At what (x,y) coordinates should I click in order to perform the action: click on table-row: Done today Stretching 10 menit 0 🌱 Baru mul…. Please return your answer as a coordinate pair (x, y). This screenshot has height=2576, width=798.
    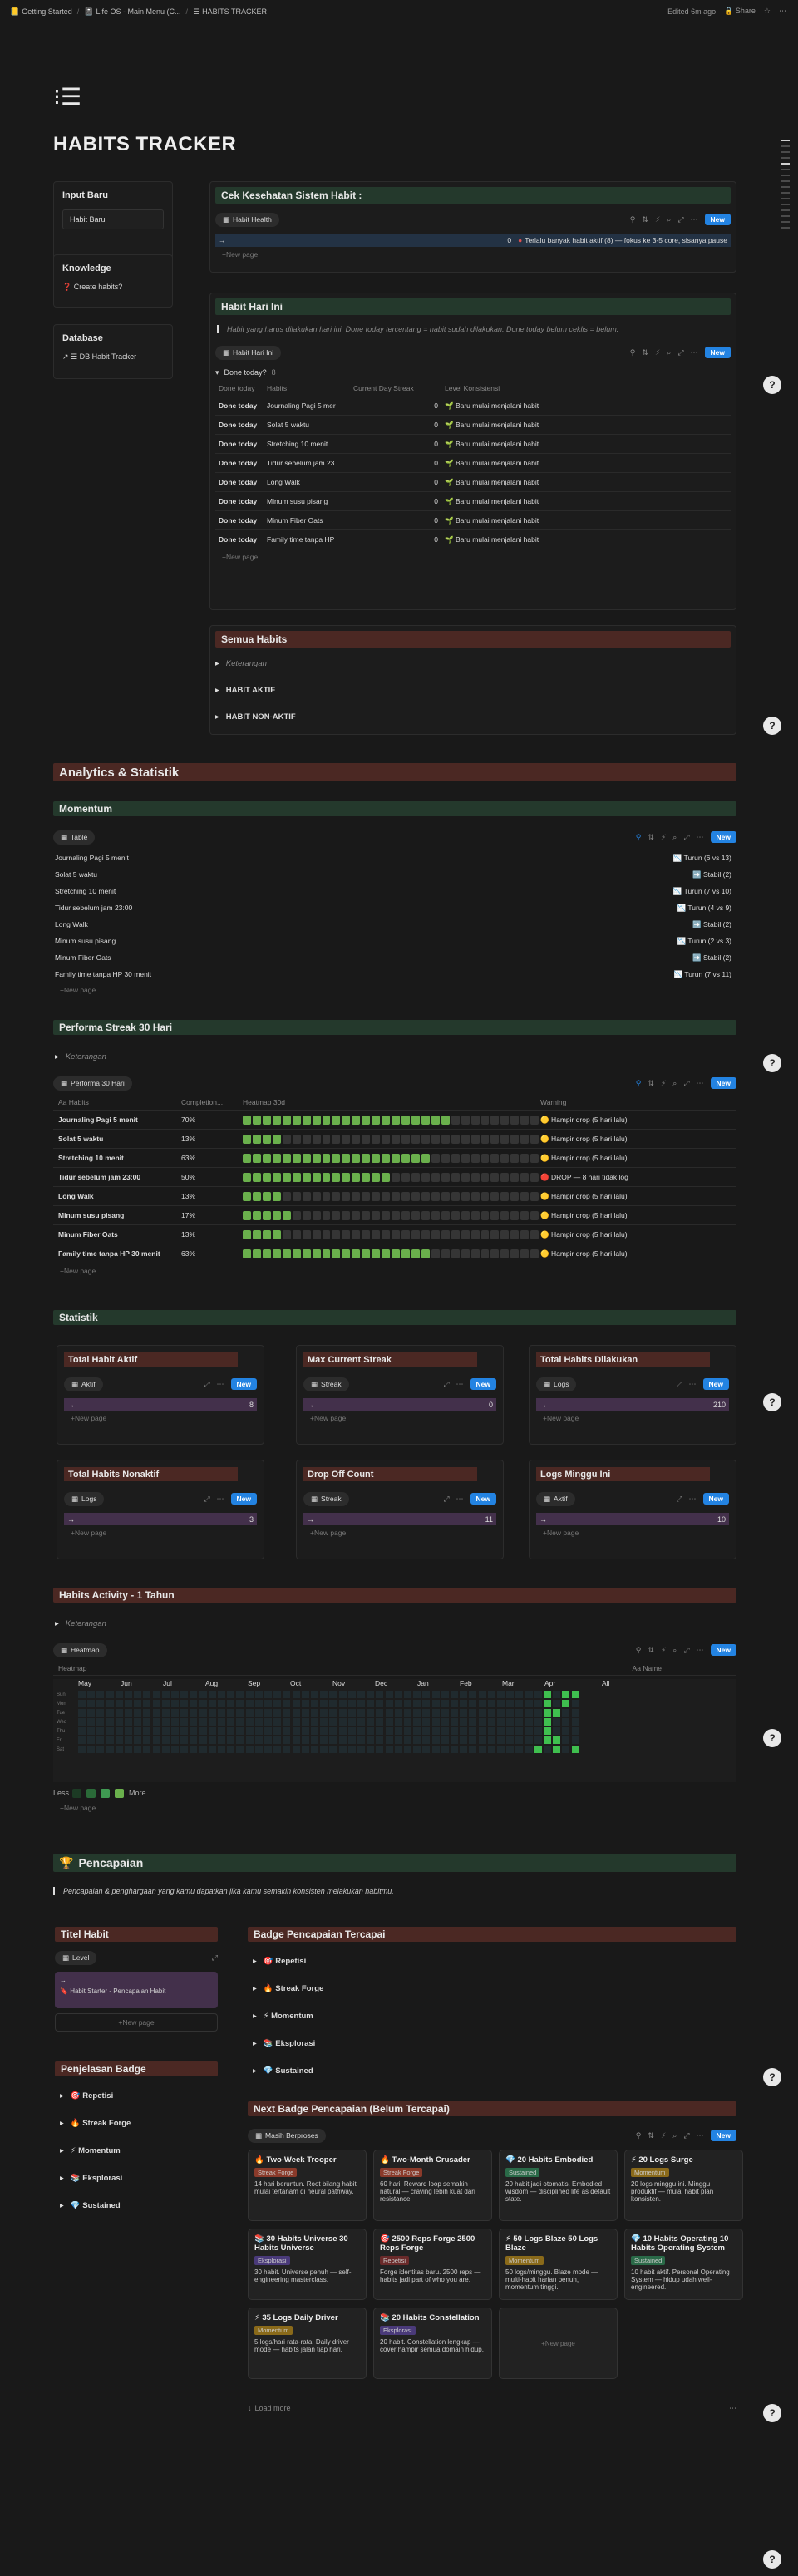
    Looking at the image, I should click on (473, 444).